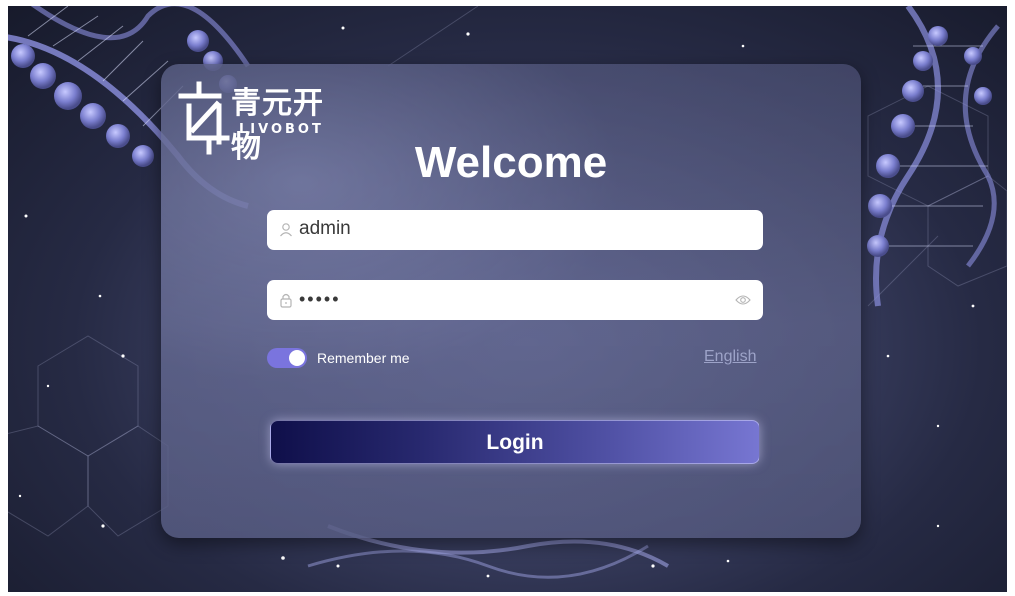 Image resolution: width=1015 pixels, height=596 pixels. What do you see at coordinates (281, 129) in the screenshot?
I see `brand-name-en: LIVOBOT` at bounding box center [281, 129].